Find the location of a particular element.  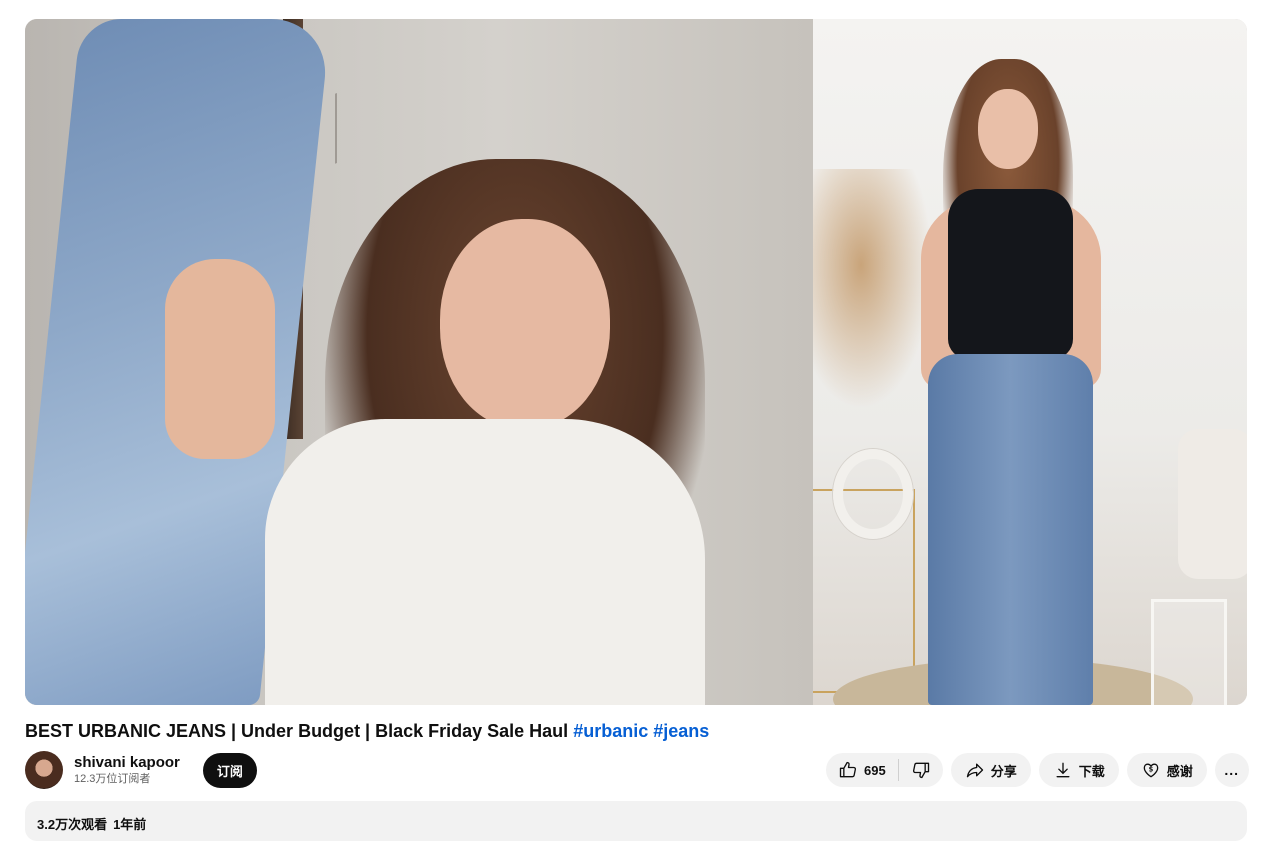

download-button: 下载 is located at coordinates (1078, 770).